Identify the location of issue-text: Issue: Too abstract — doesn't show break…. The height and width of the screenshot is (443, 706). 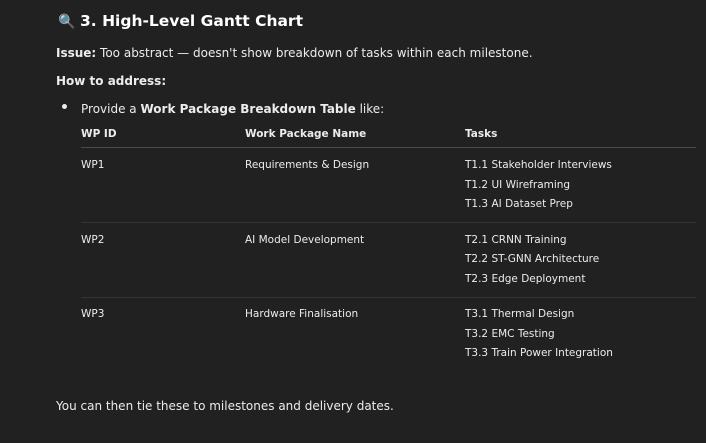
(294, 53).